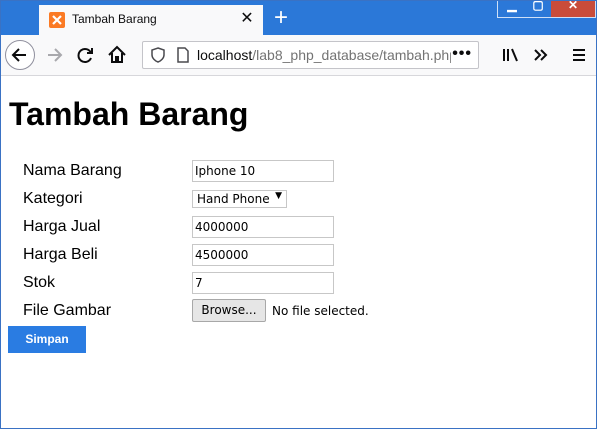 This screenshot has width=597, height=429. I want to click on forward-button, so click(55, 55).